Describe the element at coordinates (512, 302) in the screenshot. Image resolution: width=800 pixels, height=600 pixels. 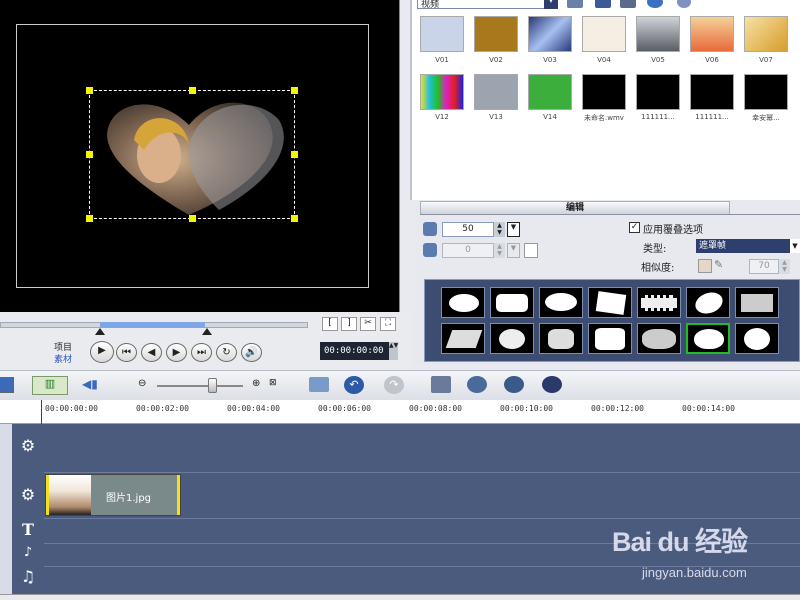
I see `mask-rounded-rect` at that location.